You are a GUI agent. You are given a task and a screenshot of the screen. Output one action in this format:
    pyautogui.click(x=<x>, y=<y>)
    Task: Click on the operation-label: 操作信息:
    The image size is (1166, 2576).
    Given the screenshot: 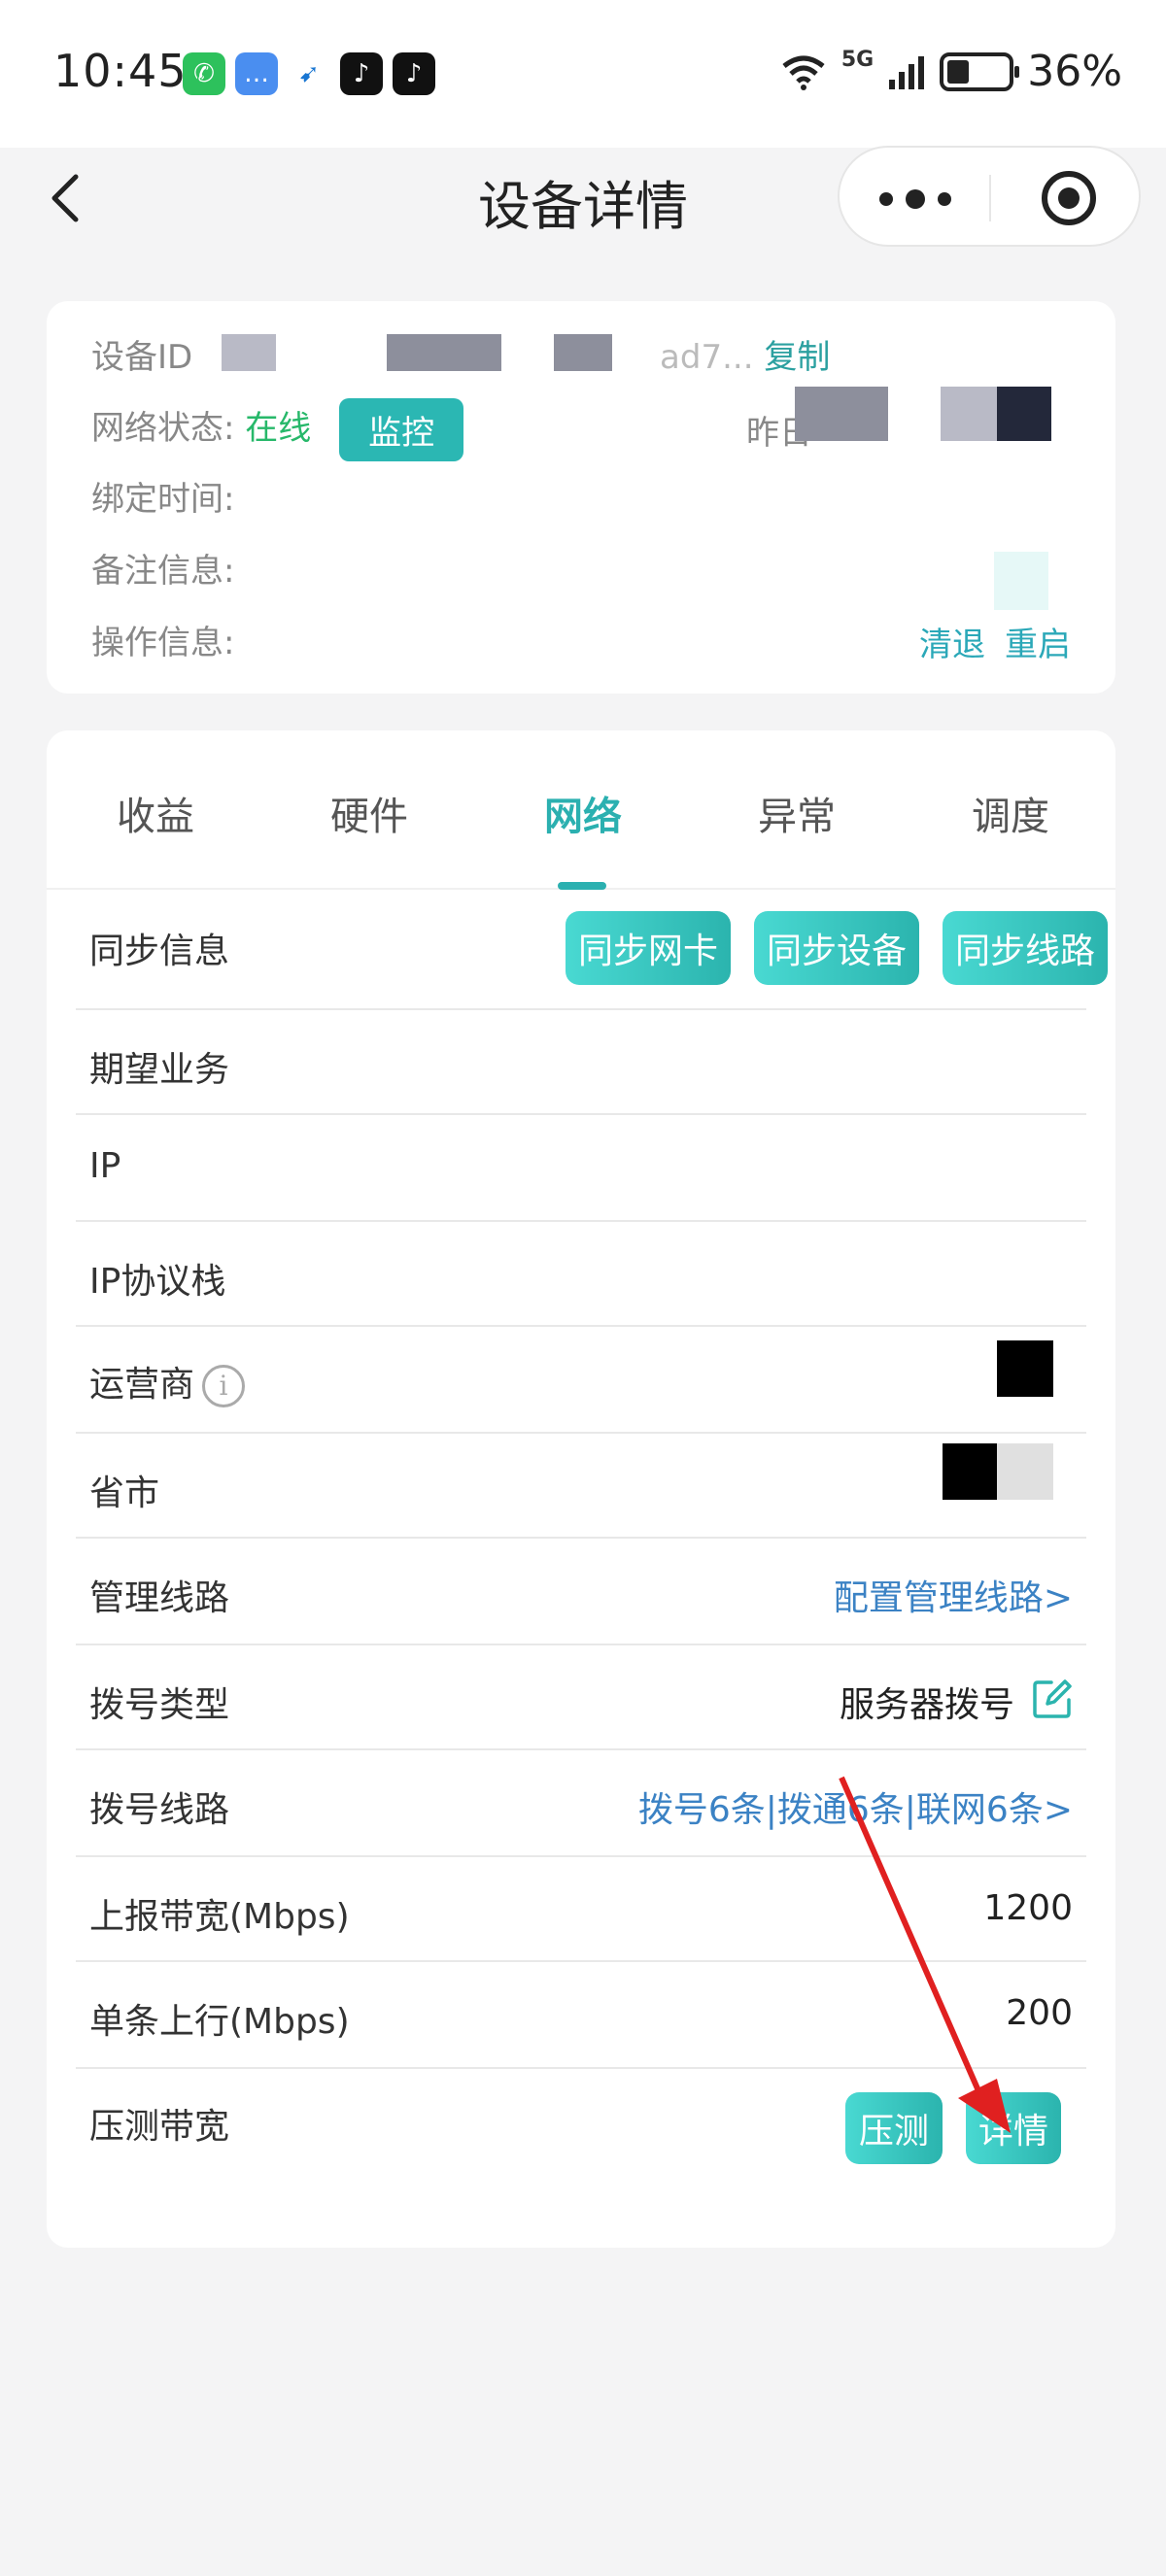 What is the action you would take?
    pyautogui.click(x=163, y=643)
    